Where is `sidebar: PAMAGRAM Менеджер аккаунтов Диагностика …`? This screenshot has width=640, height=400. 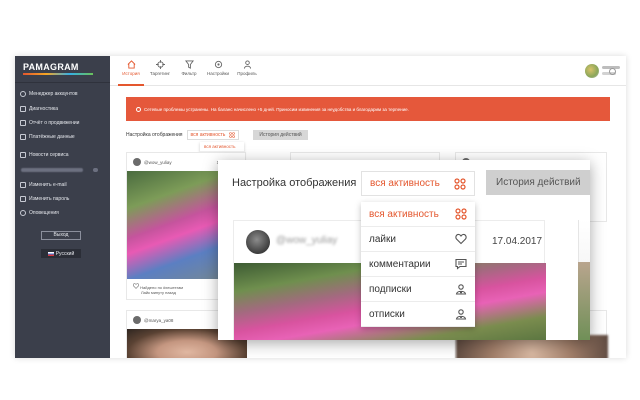 sidebar: PAMAGRAM Менеджер аккаунтов Диагностика … is located at coordinates (62, 207).